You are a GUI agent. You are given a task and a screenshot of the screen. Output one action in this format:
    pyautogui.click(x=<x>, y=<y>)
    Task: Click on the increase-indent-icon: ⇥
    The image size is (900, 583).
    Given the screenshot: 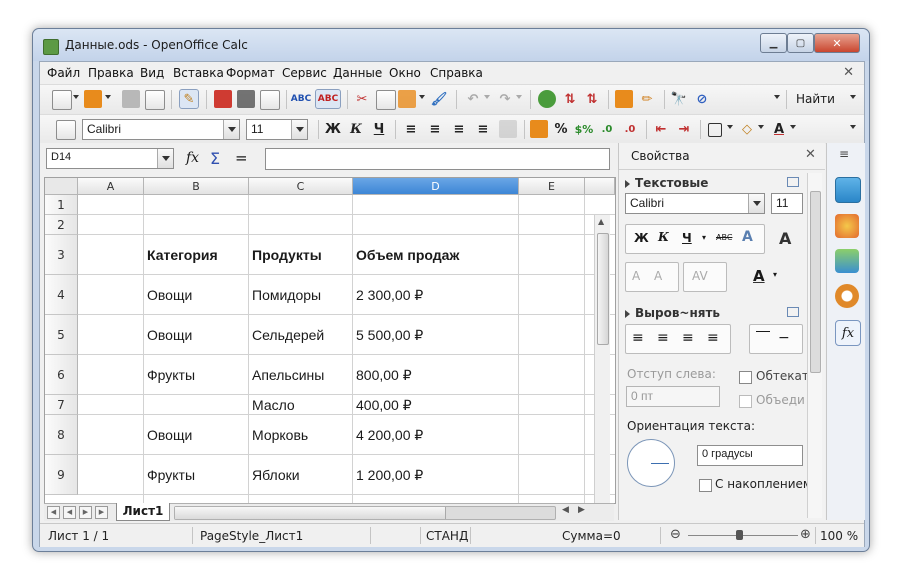 What is the action you would take?
    pyautogui.click(x=684, y=129)
    